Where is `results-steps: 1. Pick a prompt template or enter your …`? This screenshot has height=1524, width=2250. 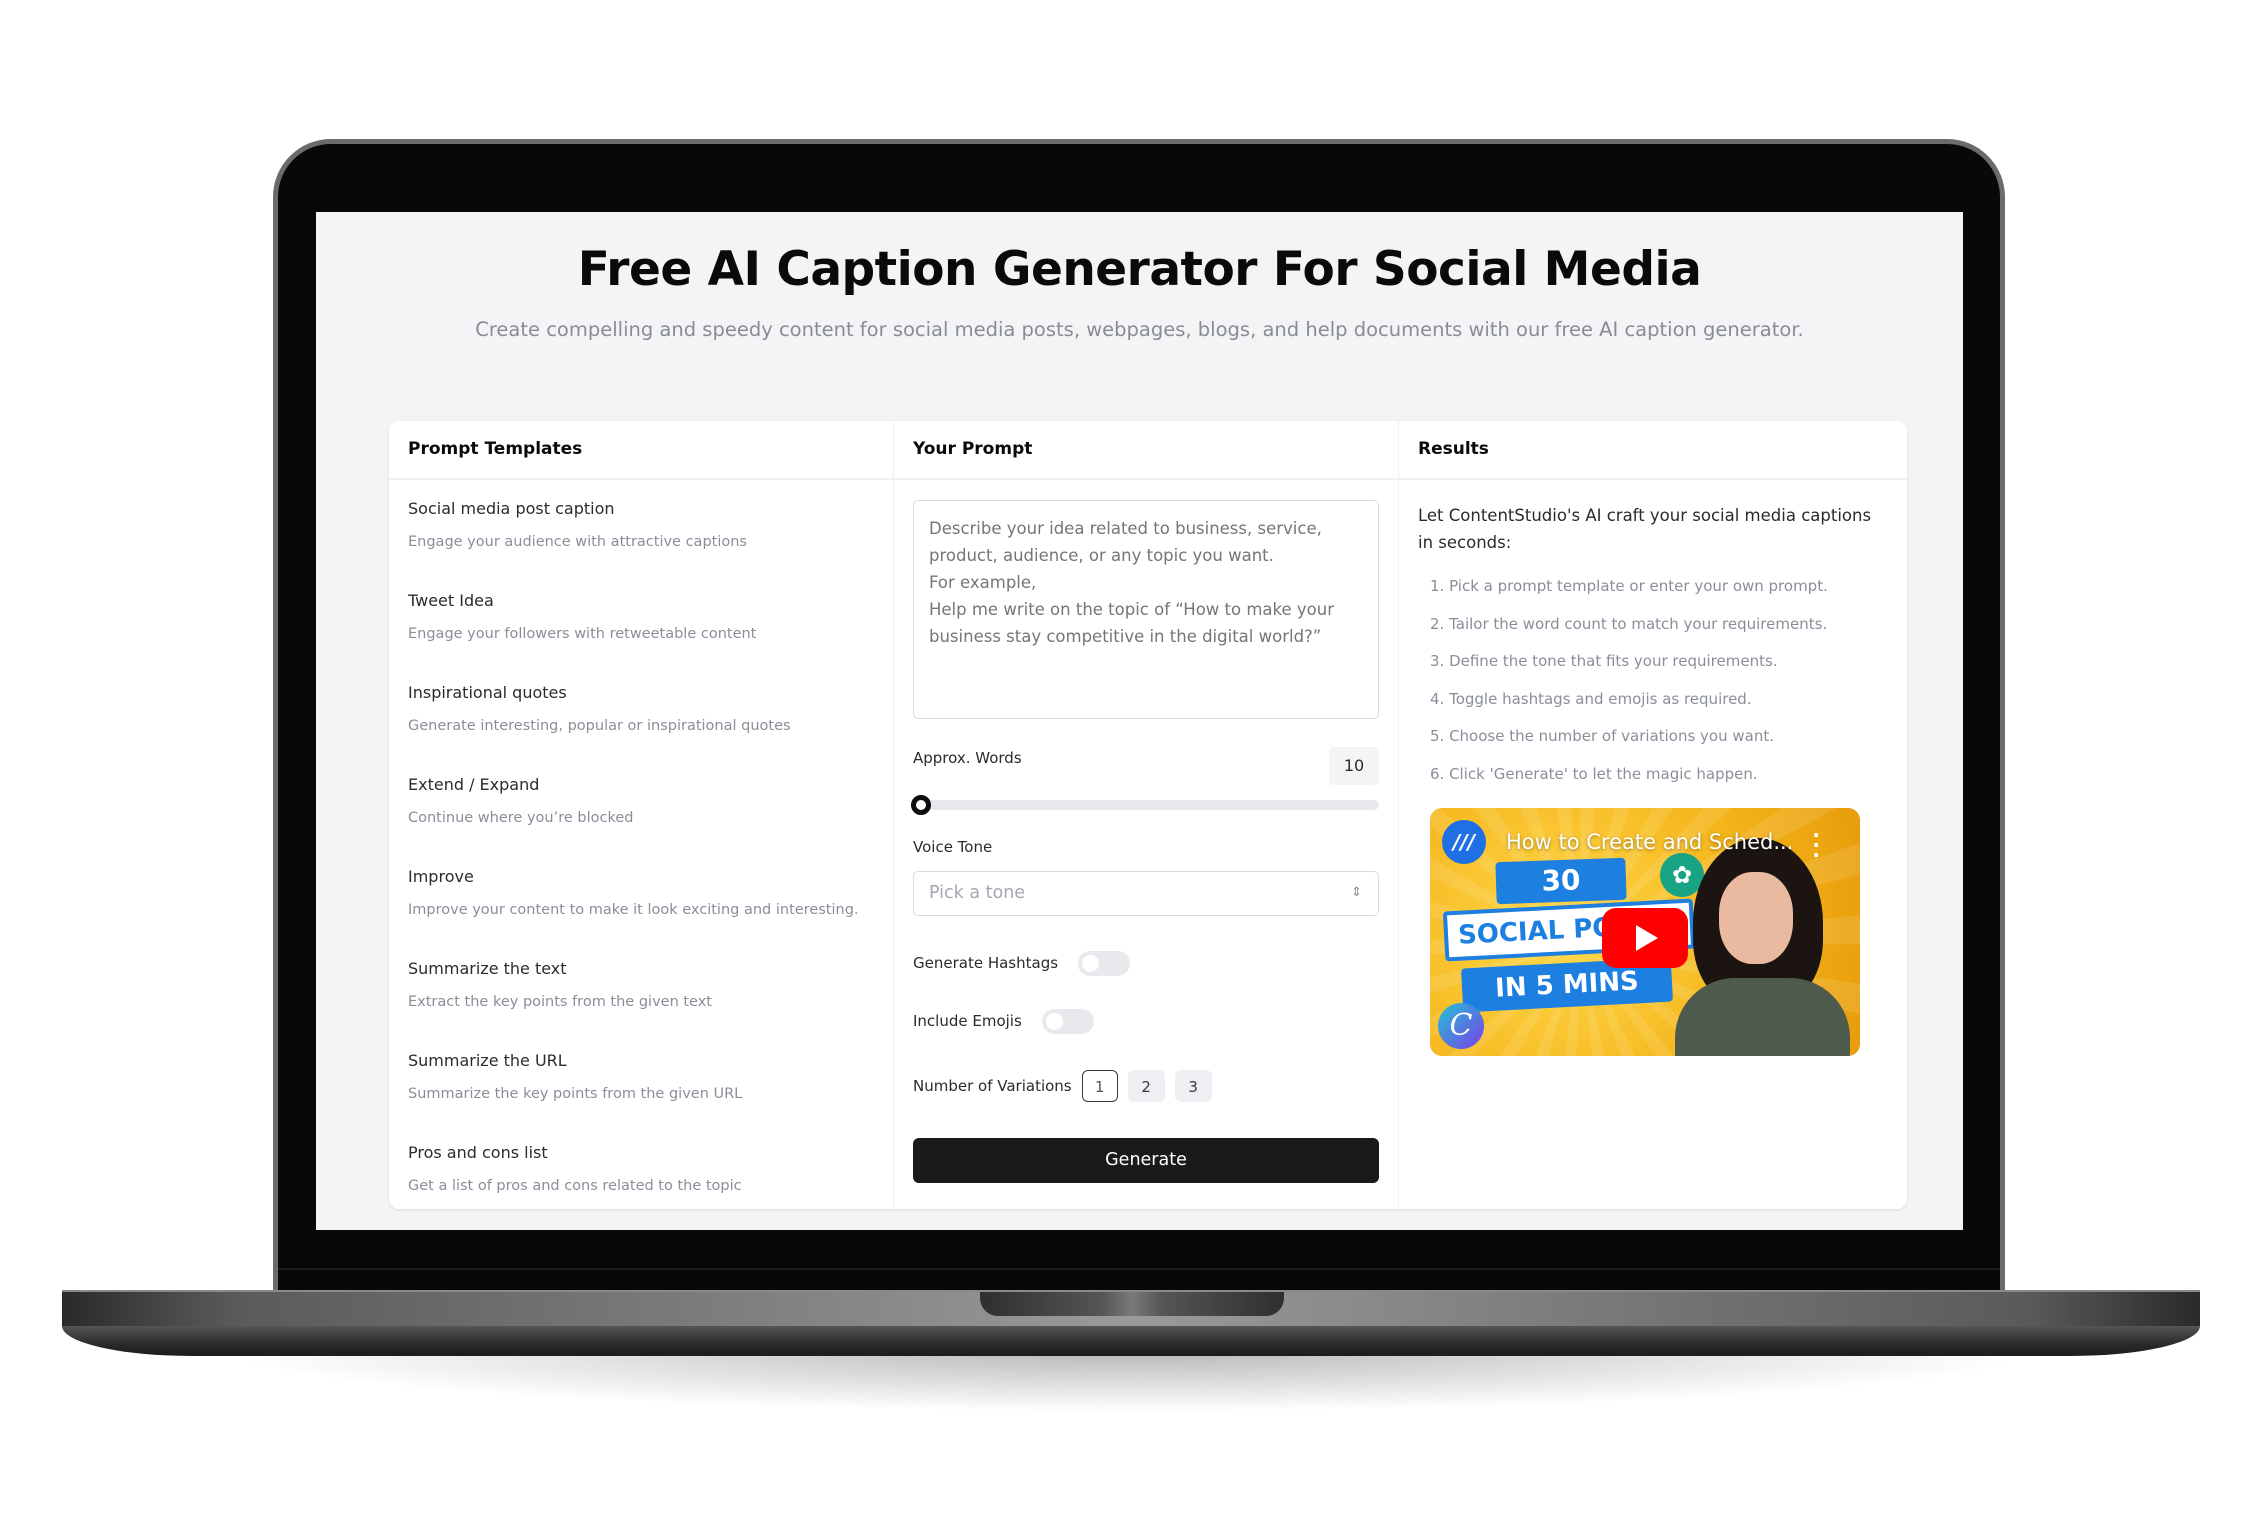 results-steps: 1. Pick a prompt template or enter your … is located at coordinates (1653, 680).